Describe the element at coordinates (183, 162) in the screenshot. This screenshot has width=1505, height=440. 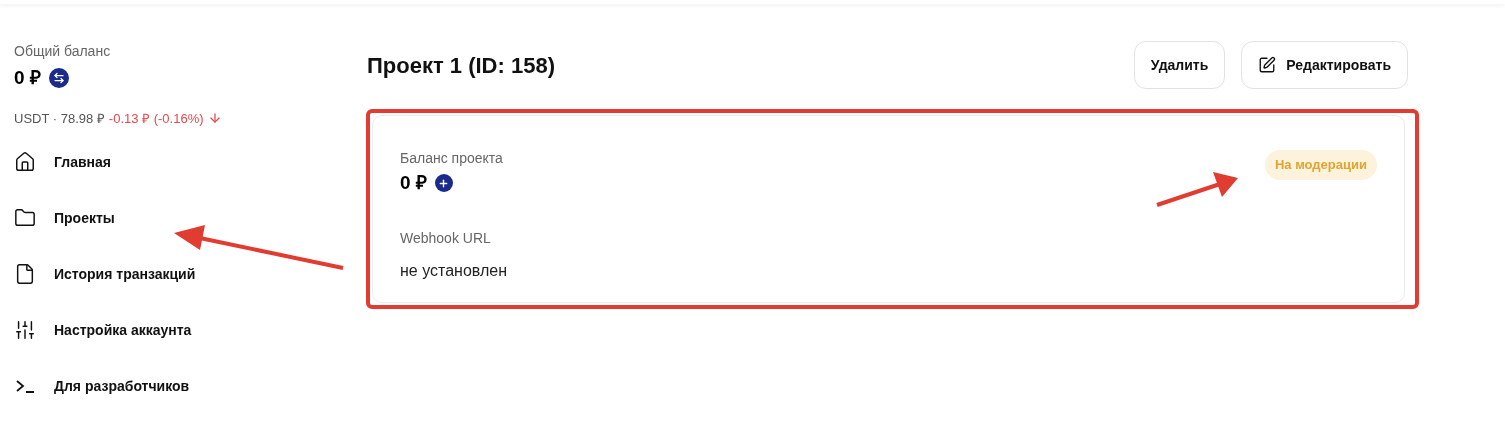
I see `nav-item: Главная` at that location.